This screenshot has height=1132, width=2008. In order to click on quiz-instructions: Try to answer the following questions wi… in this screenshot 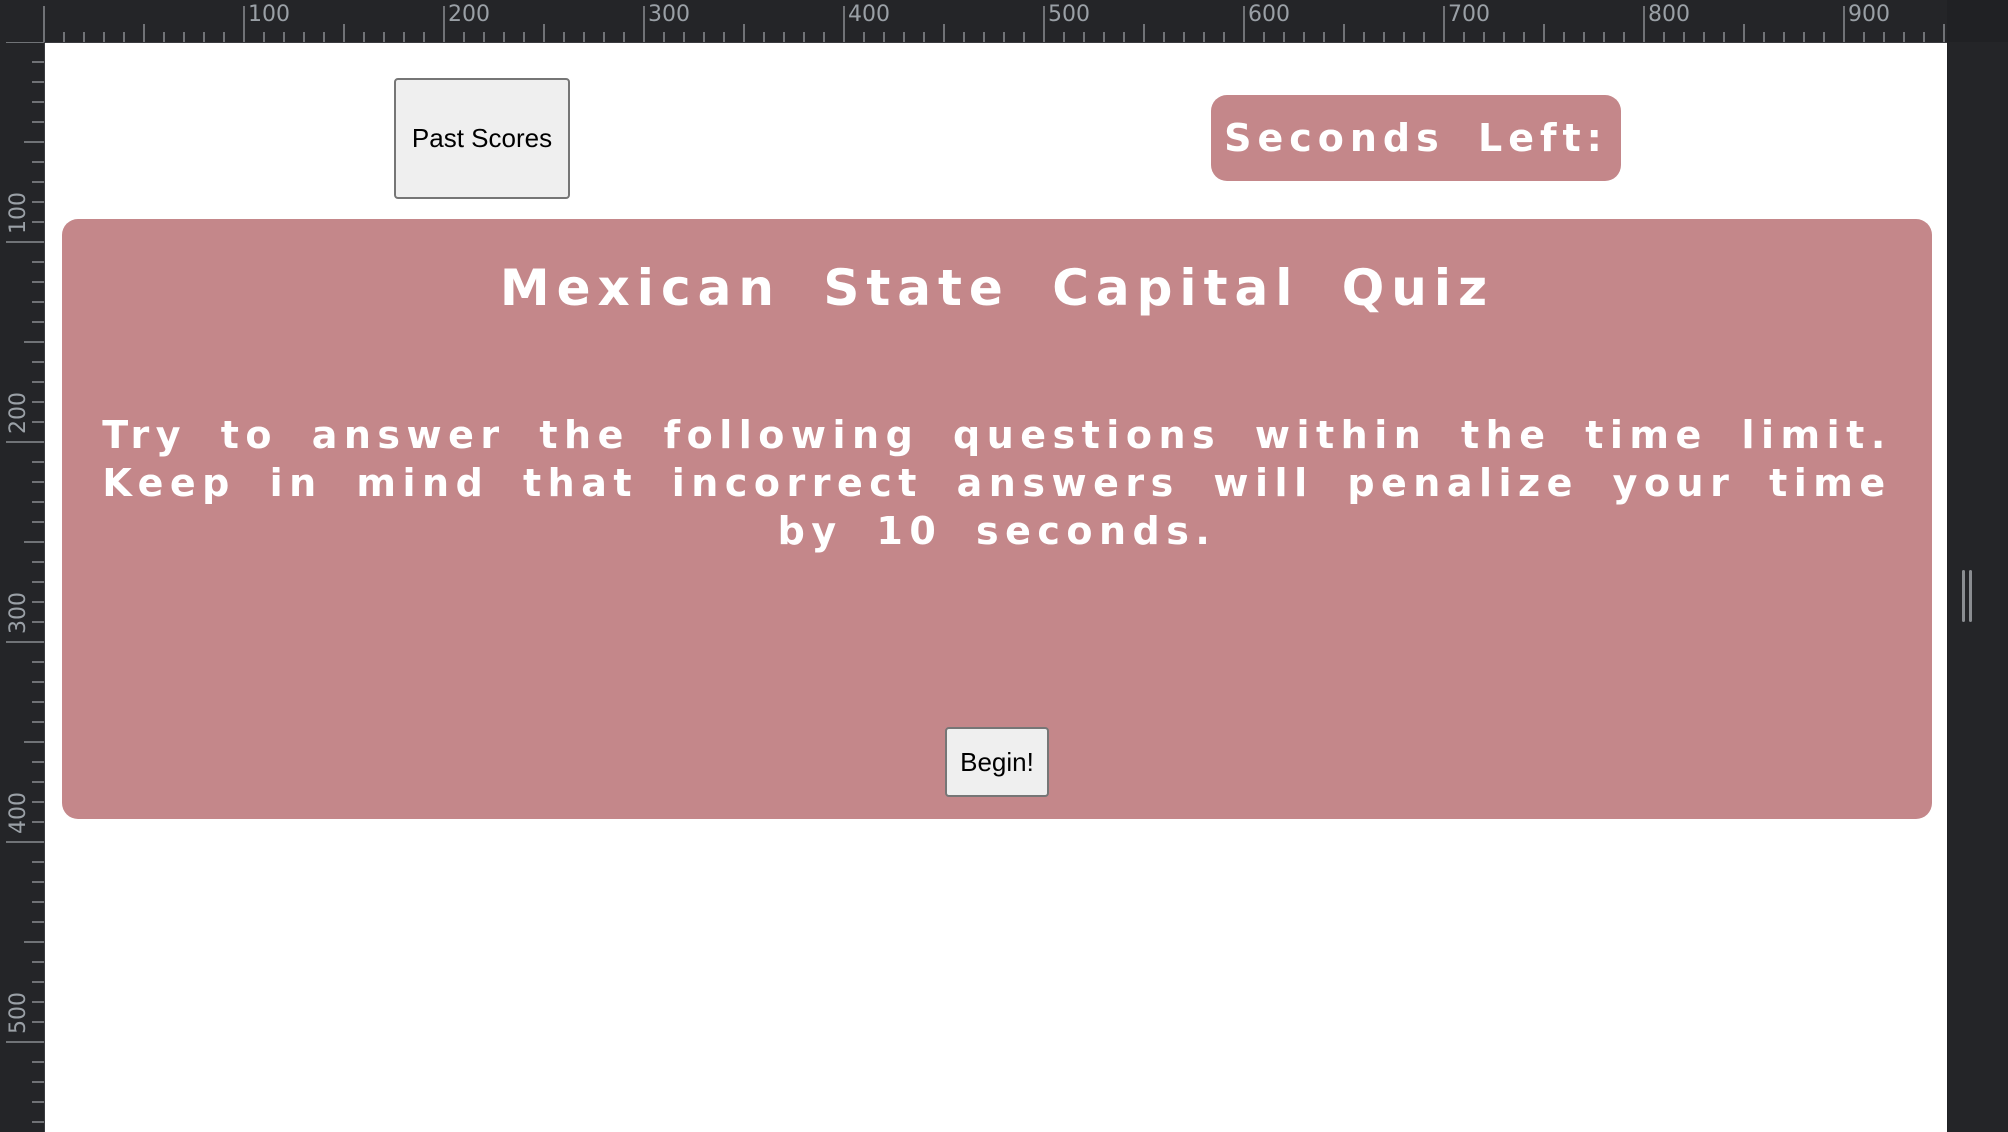, I will do `click(997, 483)`.